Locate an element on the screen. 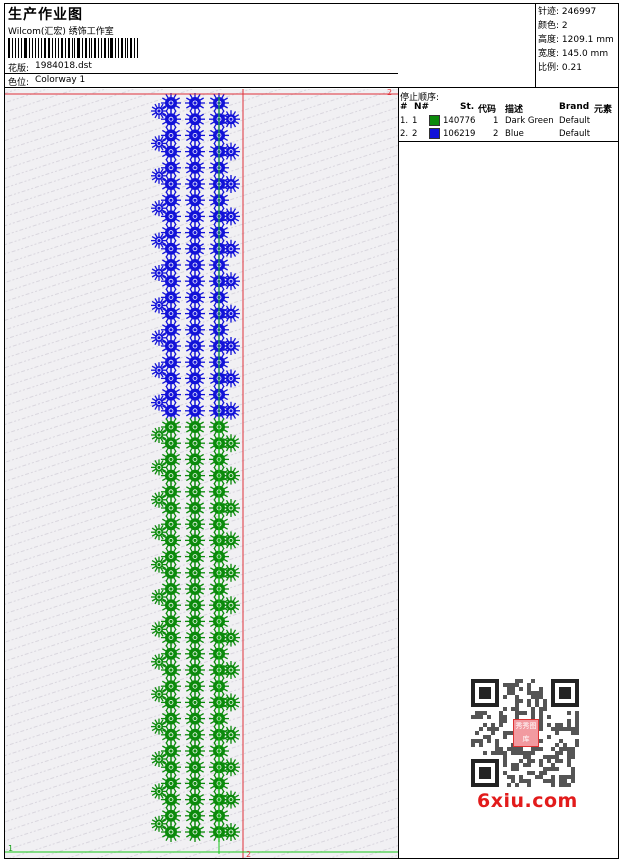  width-value: 145.0 mm is located at coordinates (585, 54).